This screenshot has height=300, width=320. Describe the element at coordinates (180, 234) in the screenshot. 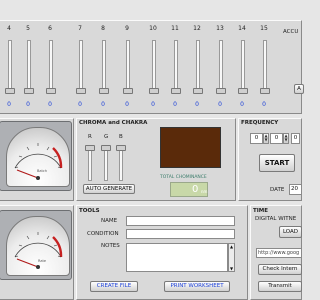

I see `condition-field` at that location.